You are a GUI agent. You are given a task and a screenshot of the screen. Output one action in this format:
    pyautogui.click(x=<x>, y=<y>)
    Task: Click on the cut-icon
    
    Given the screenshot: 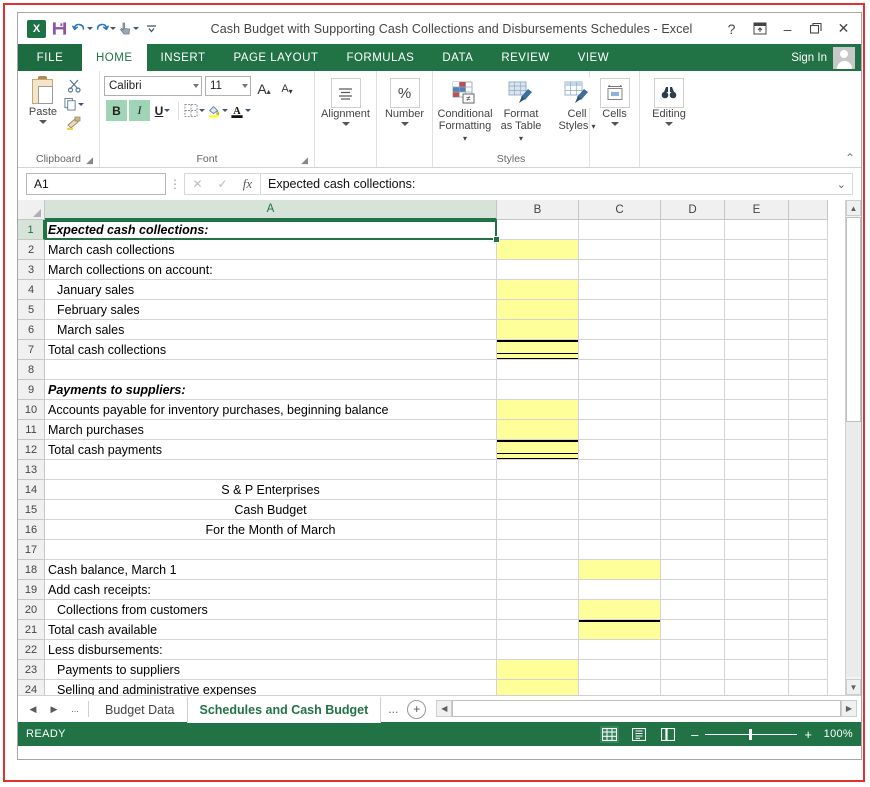 What is the action you would take?
    pyautogui.click(x=74, y=85)
    